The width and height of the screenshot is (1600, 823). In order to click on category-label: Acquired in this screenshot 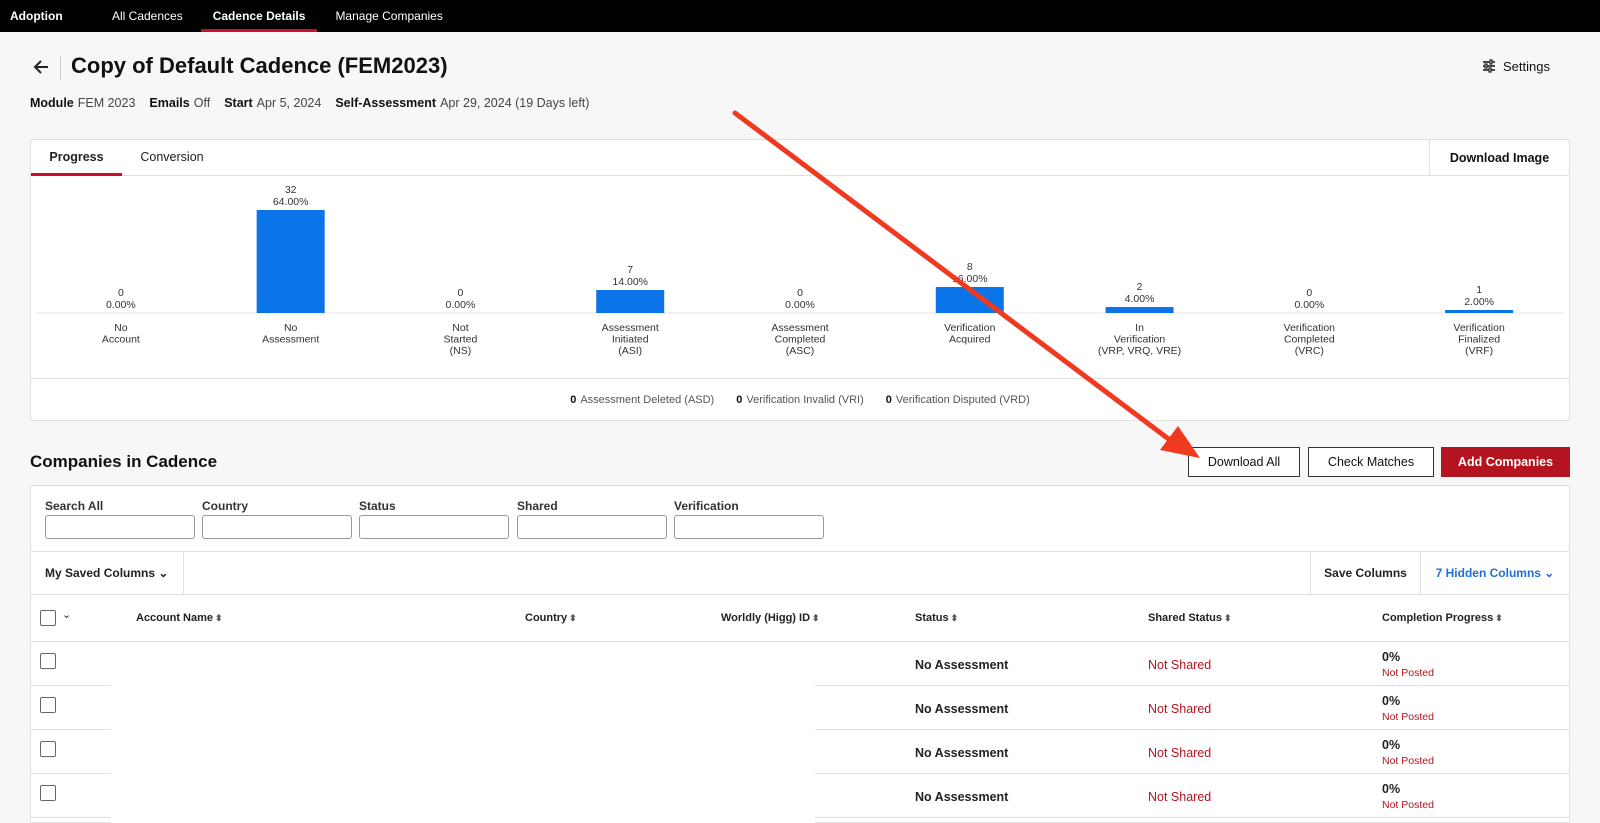, I will do `click(970, 340)`.